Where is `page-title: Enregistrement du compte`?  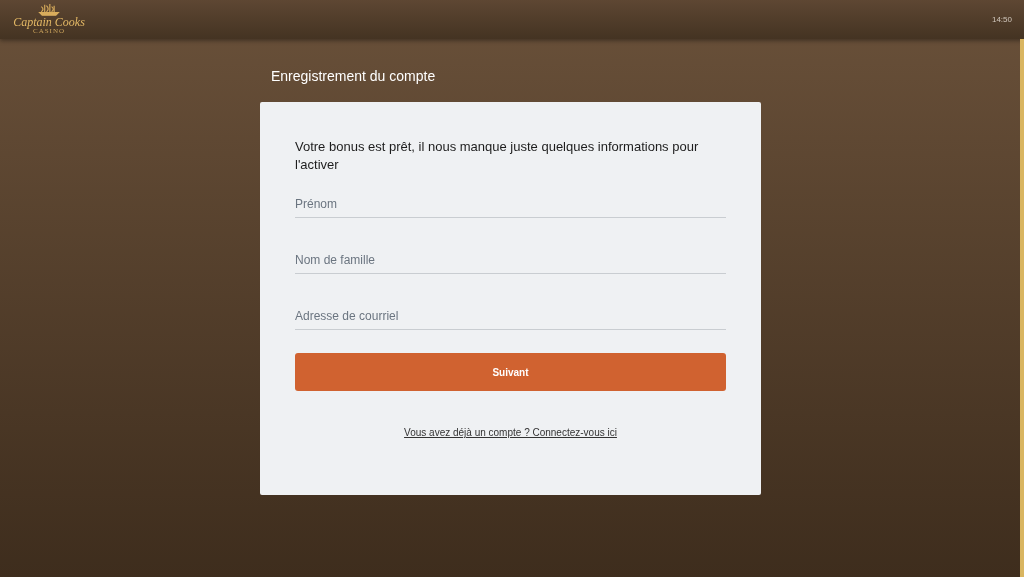
page-title: Enregistrement du compte is located at coordinates (353, 76).